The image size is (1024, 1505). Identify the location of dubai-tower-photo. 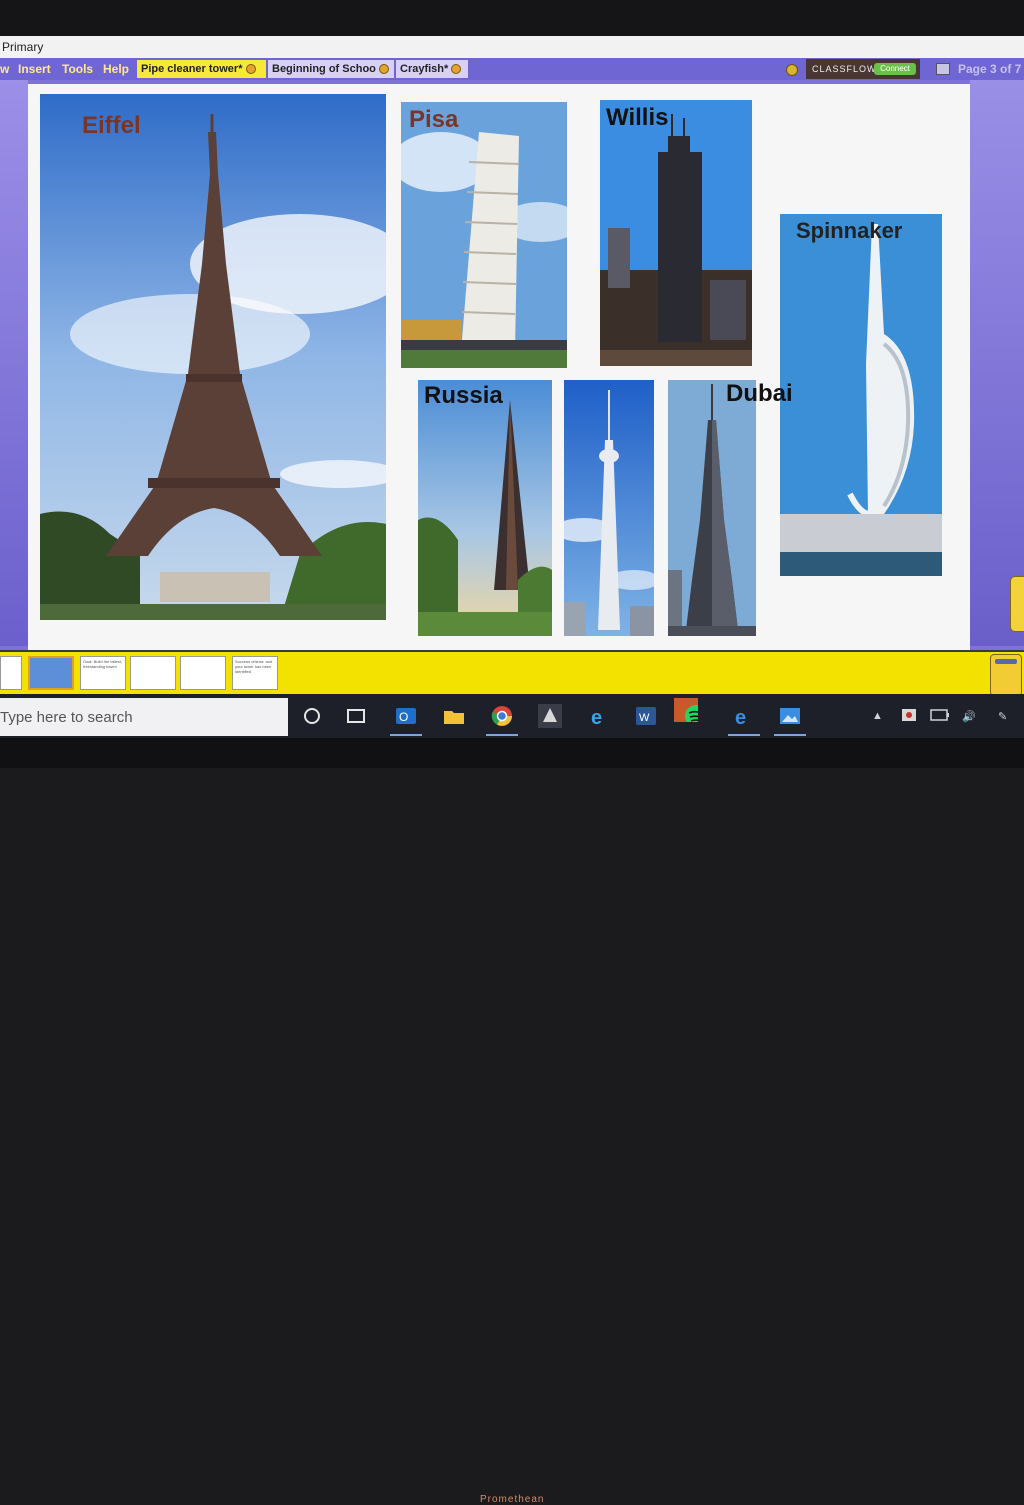
(712, 508).